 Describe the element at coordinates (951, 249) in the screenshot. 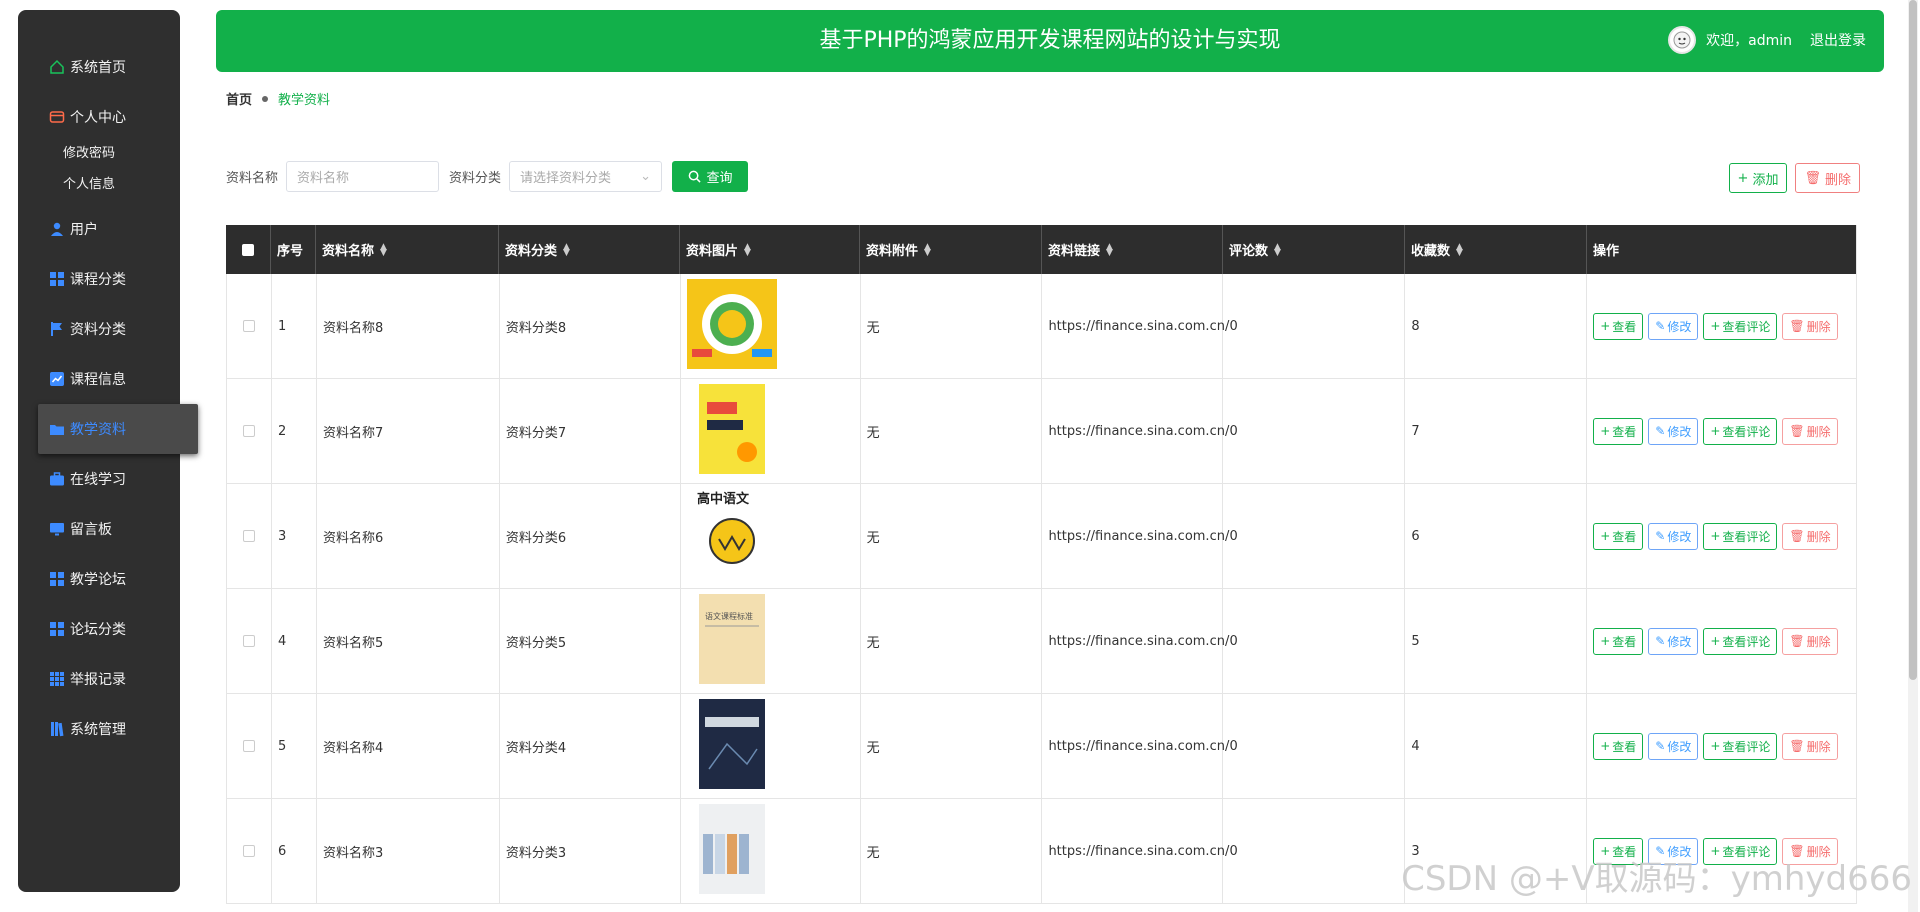

I see `header-cell: 资料附件 ▲ ▼` at that location.